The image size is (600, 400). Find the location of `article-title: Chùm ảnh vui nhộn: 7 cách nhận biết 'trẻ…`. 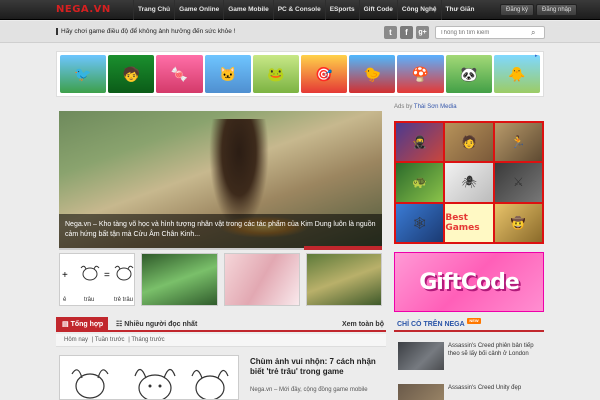

article-title: Chùm ảnh vui nhộn: 7 cách nhận biết 'trẻ… is located at coordinates (317, 367).